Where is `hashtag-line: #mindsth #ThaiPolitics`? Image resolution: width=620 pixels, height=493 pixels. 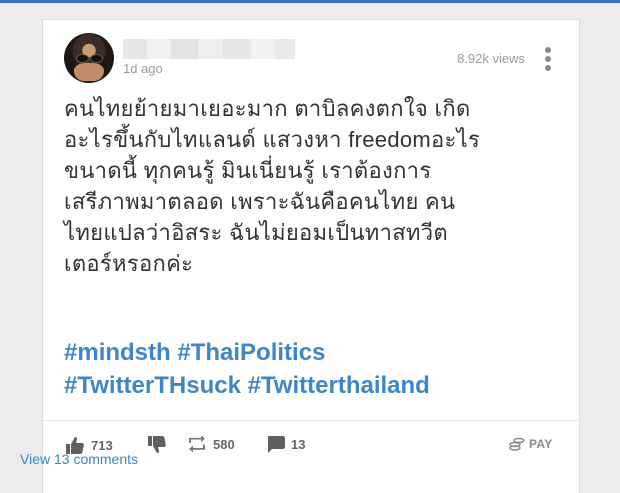
hashtag-line: #mindsth #ThaiPolitics is located at coordinates (314, 352).